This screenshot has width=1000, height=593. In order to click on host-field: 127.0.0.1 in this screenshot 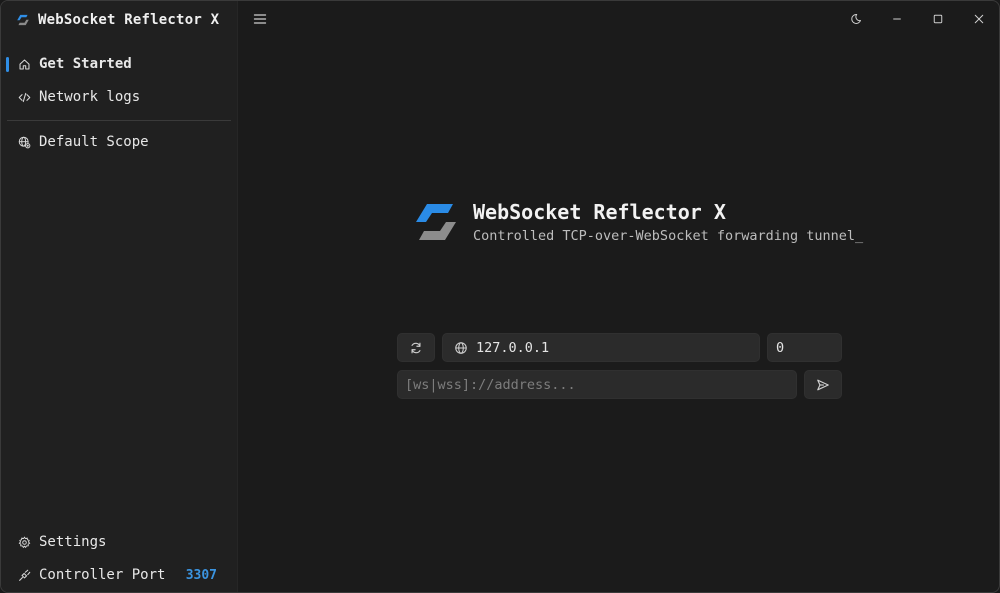, I will do `click(601, 347)`.